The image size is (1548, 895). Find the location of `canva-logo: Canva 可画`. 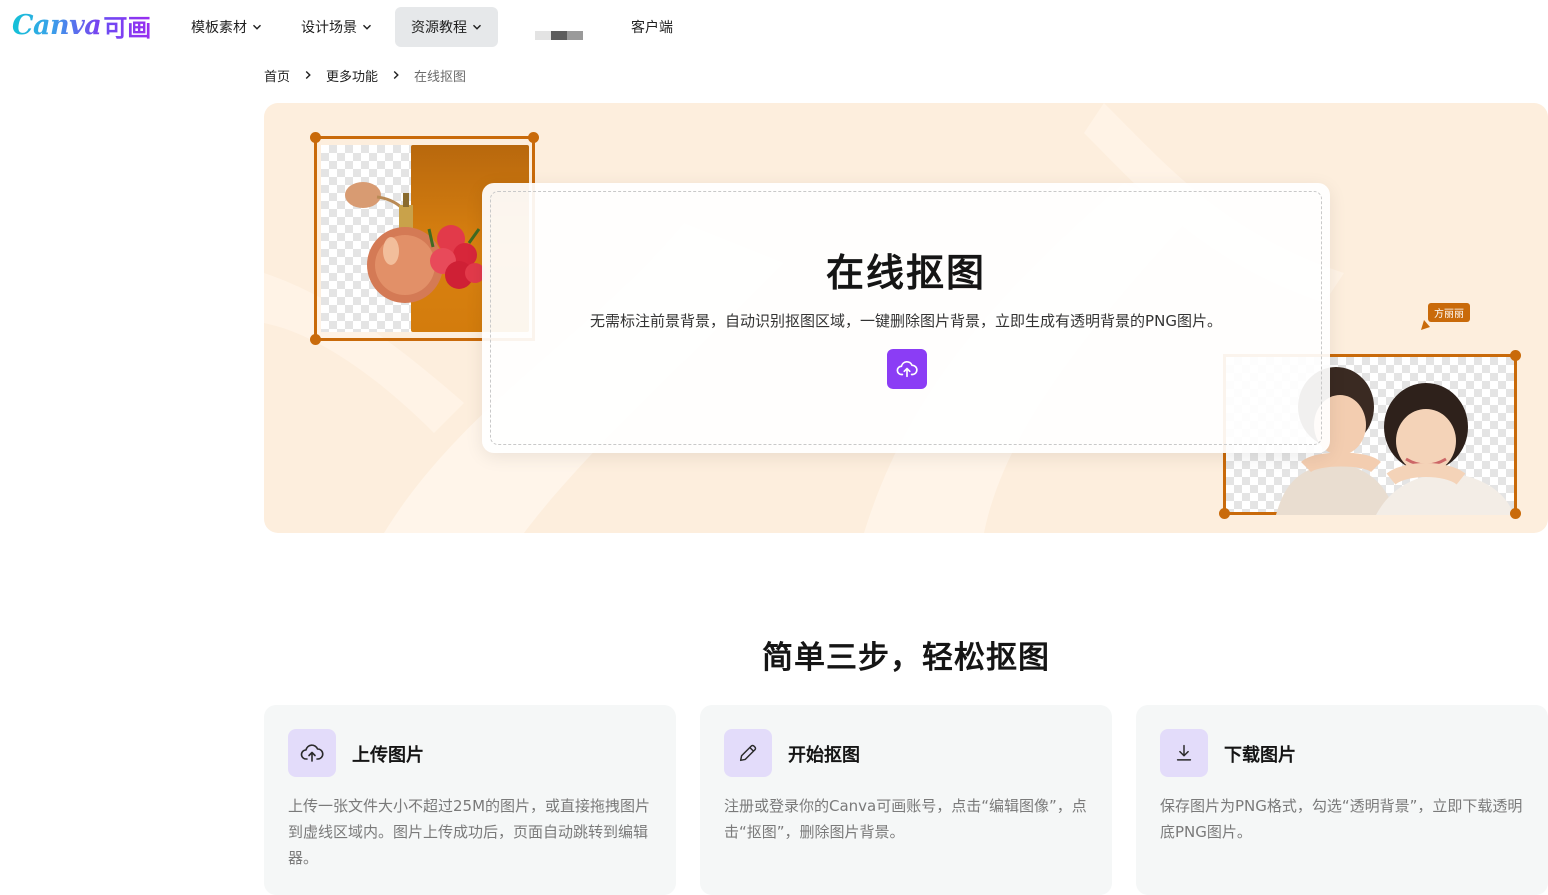

canva-logo: Canva 可画 is located at coordinates (81, 25).